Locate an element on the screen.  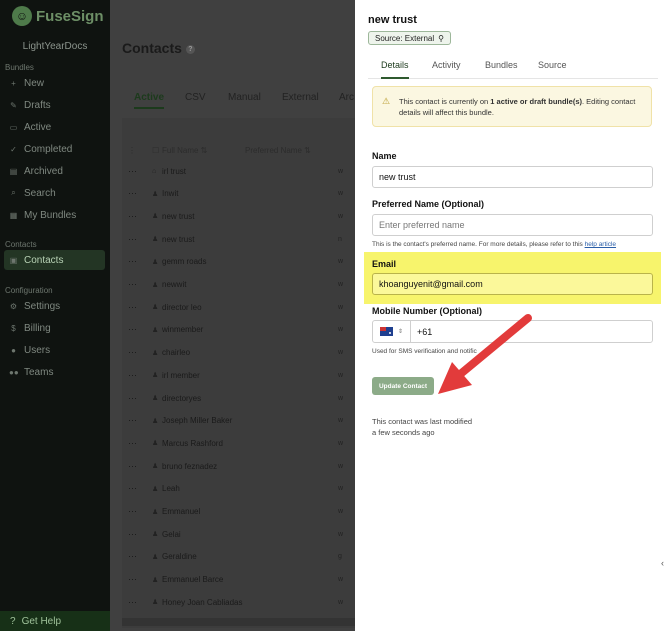
table-row: ⋯ ♟ chairleo w is located at coordinates (238, 353).